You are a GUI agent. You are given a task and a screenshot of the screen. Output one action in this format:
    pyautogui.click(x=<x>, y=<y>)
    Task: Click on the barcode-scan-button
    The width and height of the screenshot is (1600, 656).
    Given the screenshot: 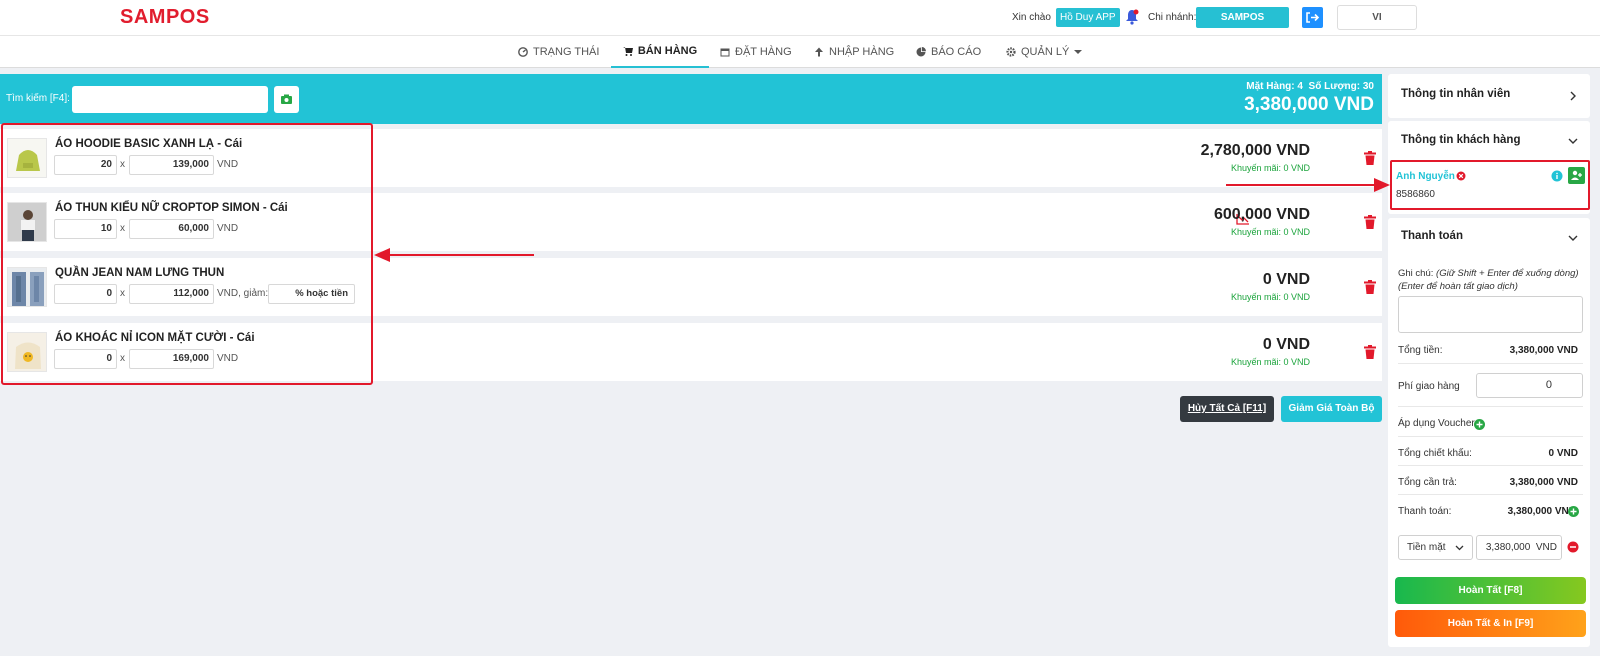 What is the action you would take?
    pyautogui.click(x=286, y=99)
    